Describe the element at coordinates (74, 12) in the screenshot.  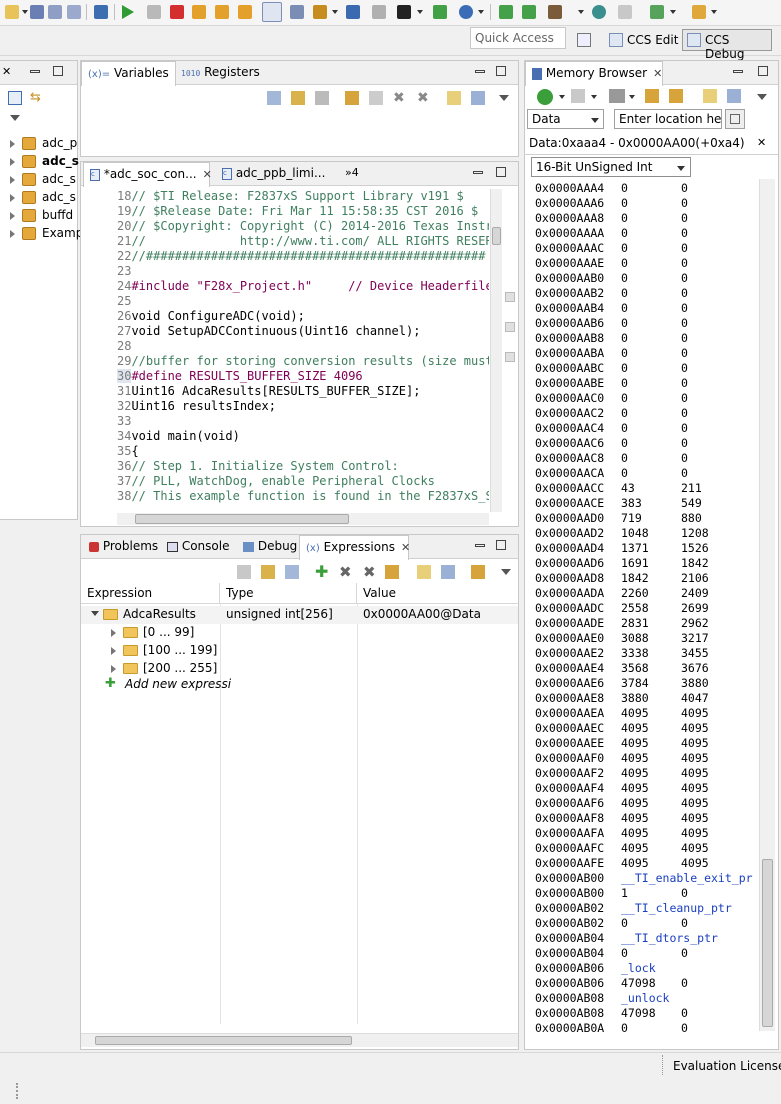
I see `save-all-2-icon` at that location.